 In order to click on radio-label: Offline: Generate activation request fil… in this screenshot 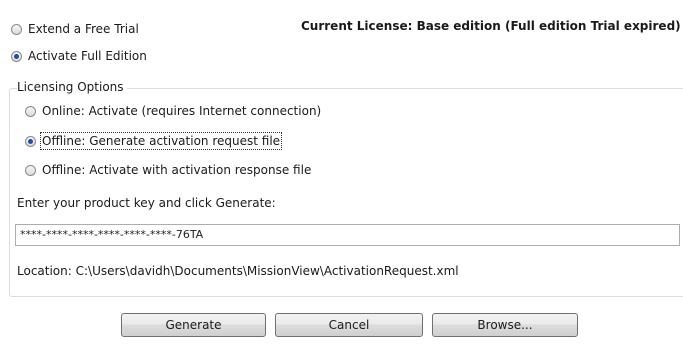, I will do `click(161, 141)`.